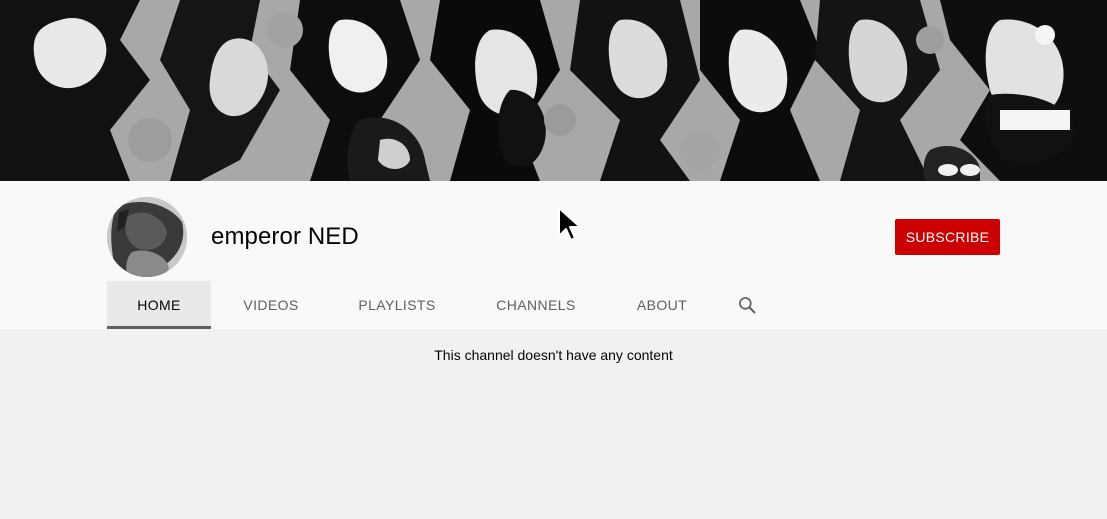 This screenshot has width=1107, height=519. I want to click on channel-name: emperor NED, so click(285, 236).